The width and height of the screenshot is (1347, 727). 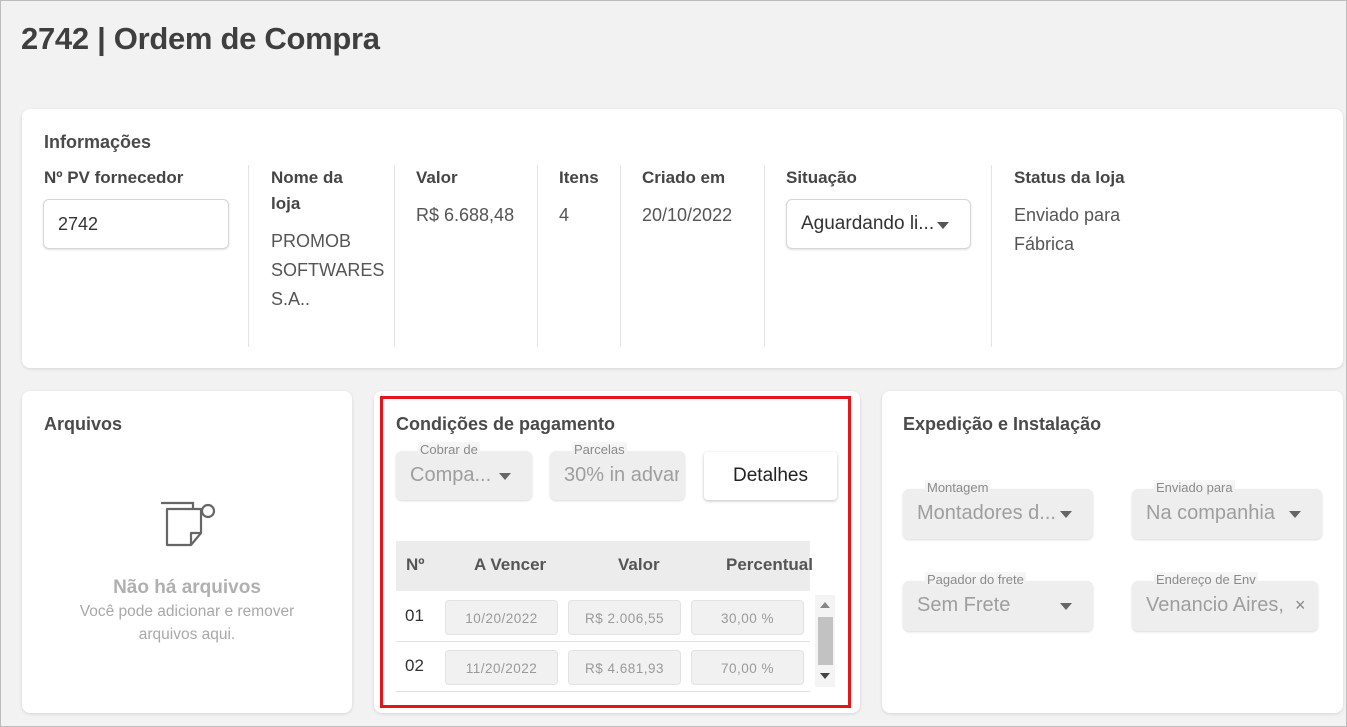 I want to click on scroll-thumb, so click(x=825, y=641).